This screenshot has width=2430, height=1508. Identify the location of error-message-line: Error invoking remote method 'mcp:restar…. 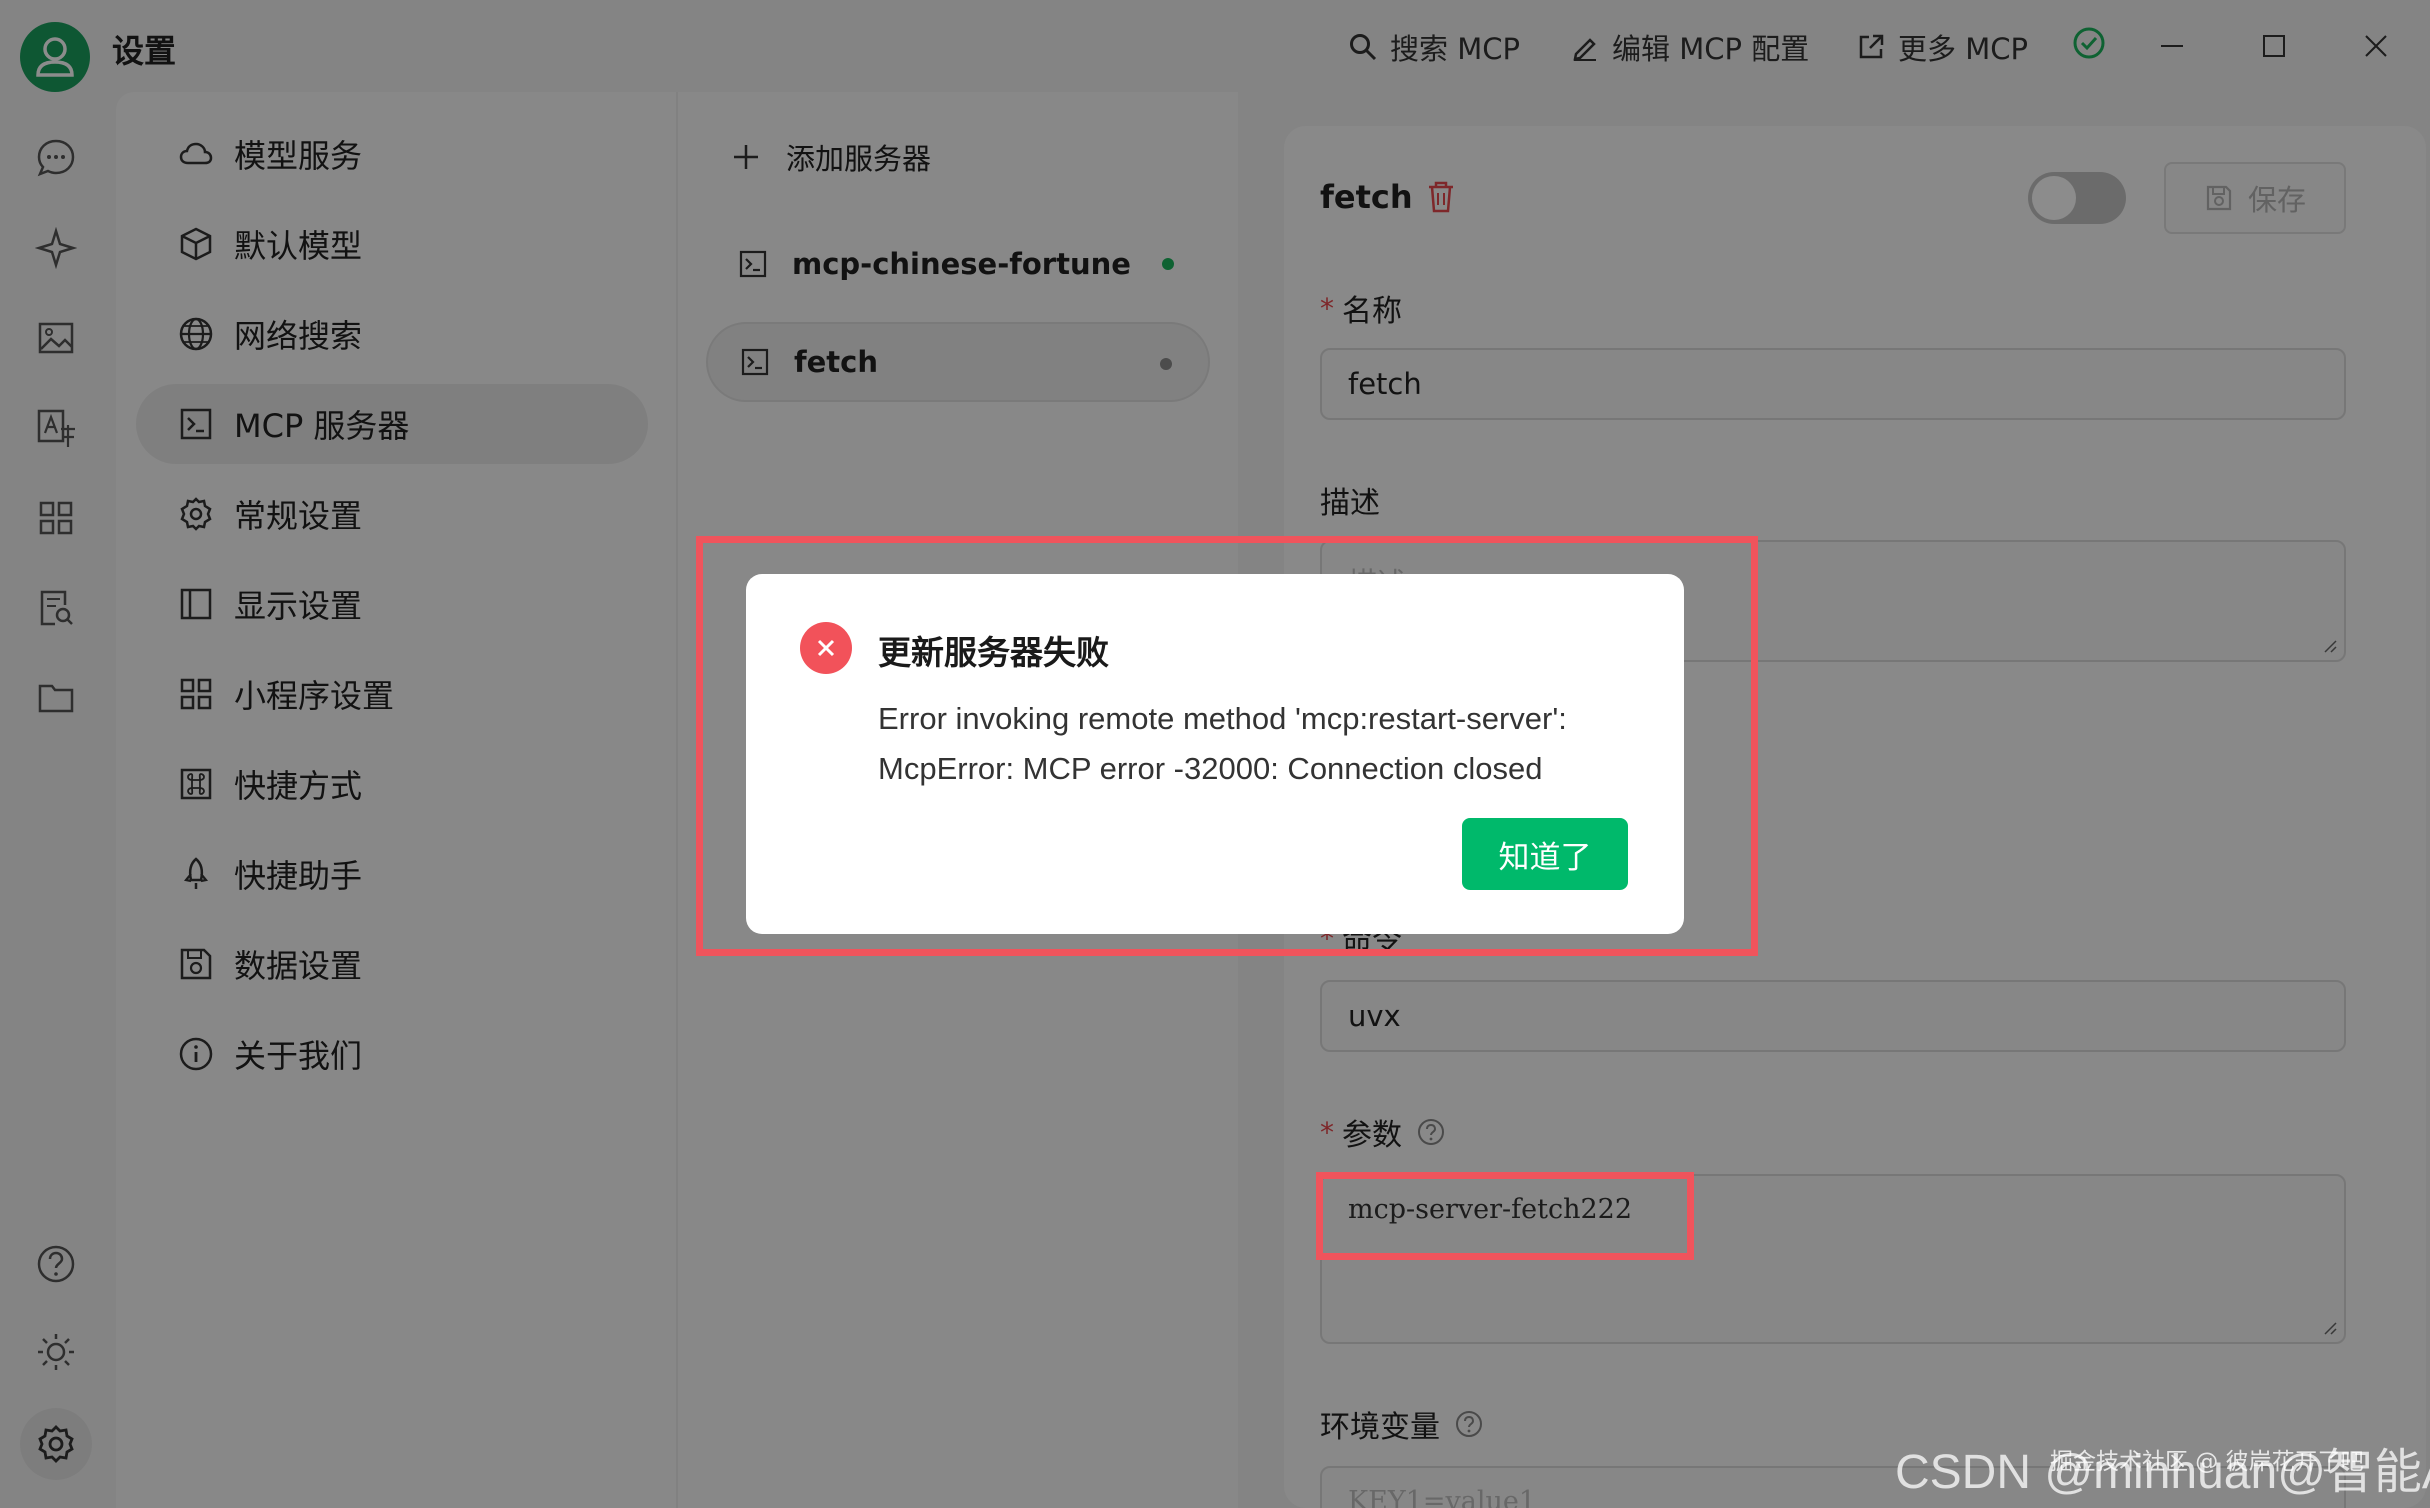
(1222, 718).